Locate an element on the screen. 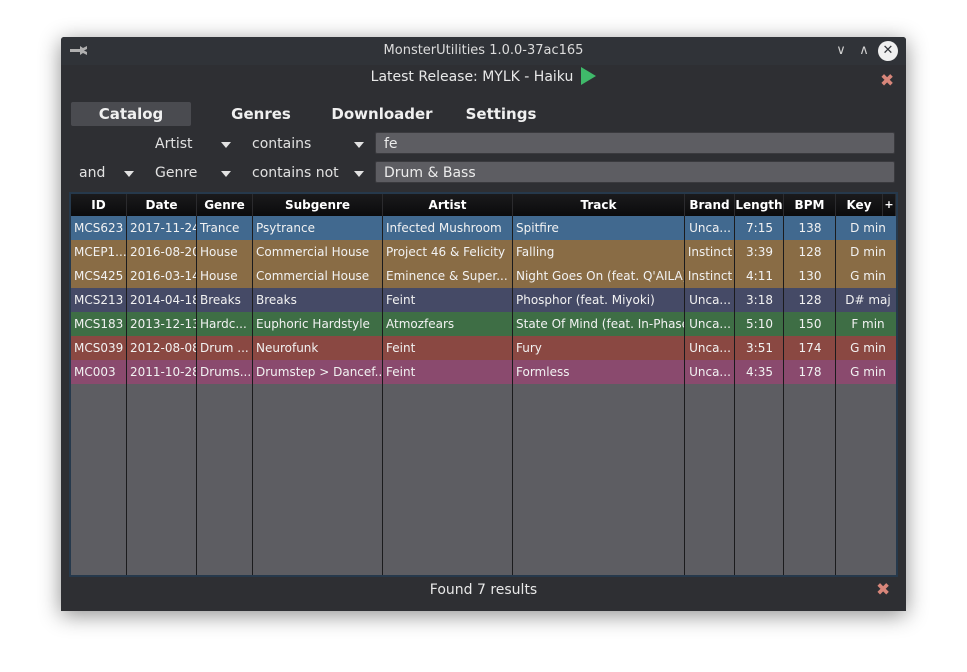 This screenshot has width=967, height=672. operator-value: contains is located at coordinates (282, 144).